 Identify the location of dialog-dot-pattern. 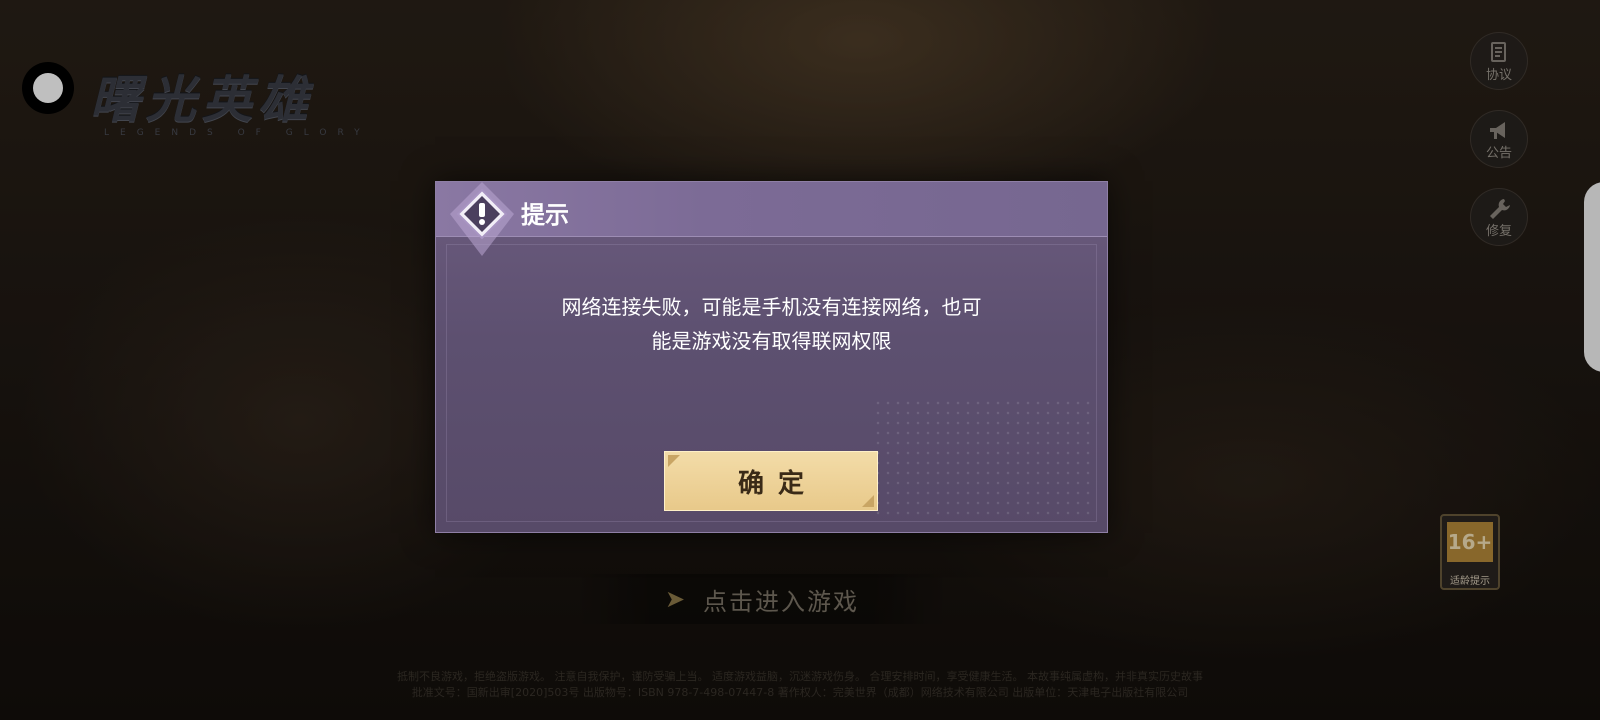
(983, 458).